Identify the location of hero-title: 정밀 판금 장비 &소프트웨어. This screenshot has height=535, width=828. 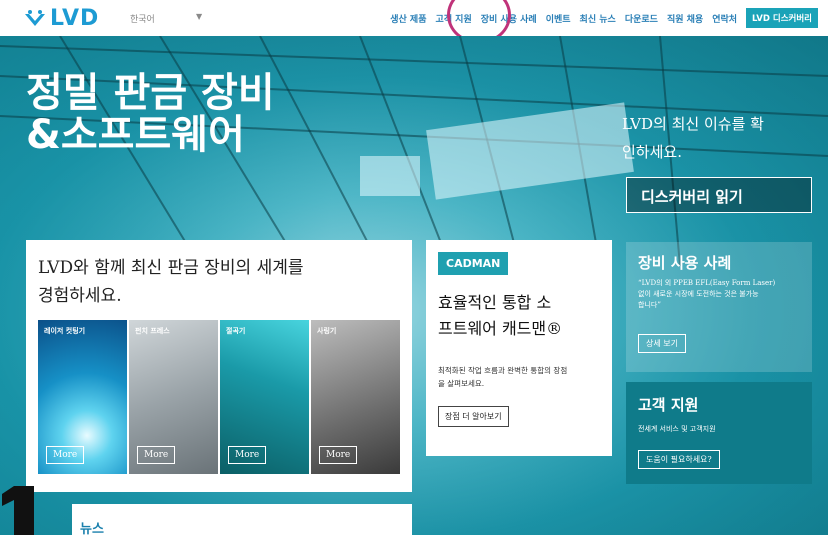
(150, 114).